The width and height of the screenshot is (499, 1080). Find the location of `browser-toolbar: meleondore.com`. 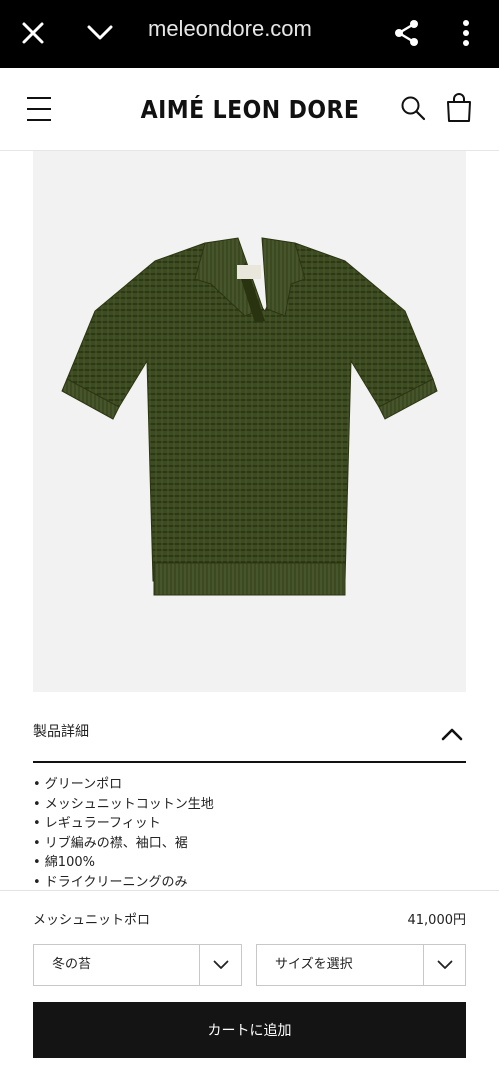

browser-toolbar: meleondore.com is located at coordinates (249, 34).